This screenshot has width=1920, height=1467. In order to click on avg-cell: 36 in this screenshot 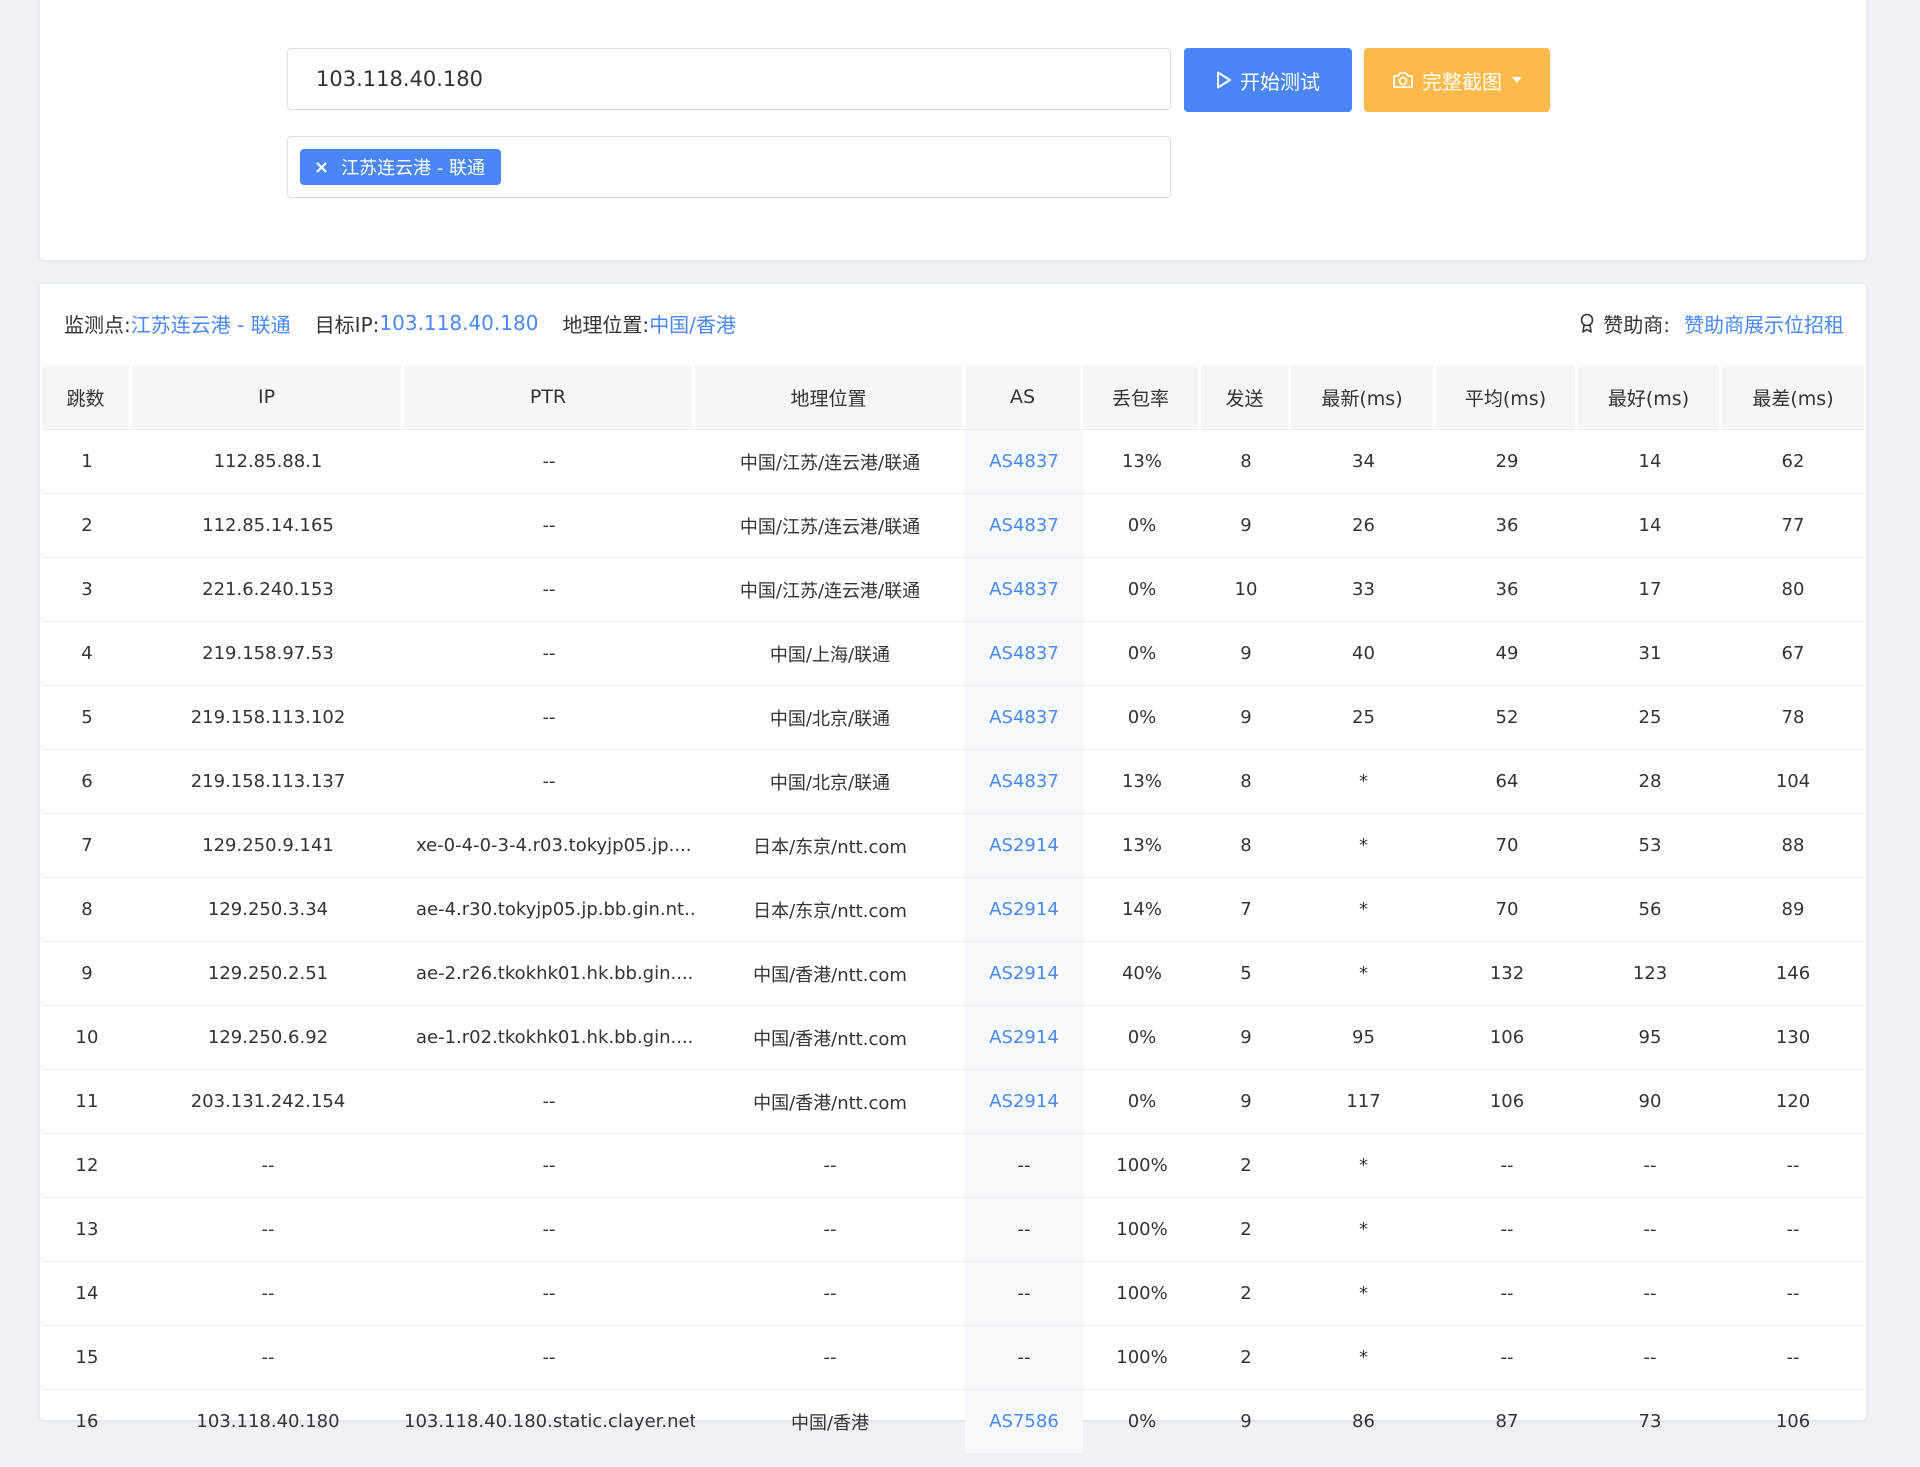, I will do `click(1507, 525)`.